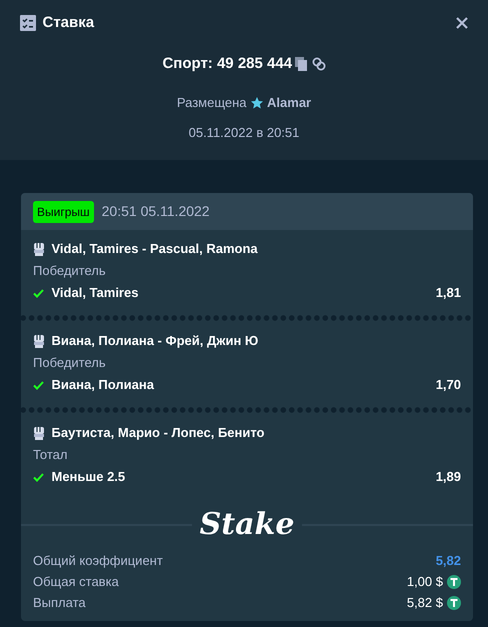 This screenshot has height=627, width=488. I want to click on summary-value: 1,00 $, so click(424, 581).